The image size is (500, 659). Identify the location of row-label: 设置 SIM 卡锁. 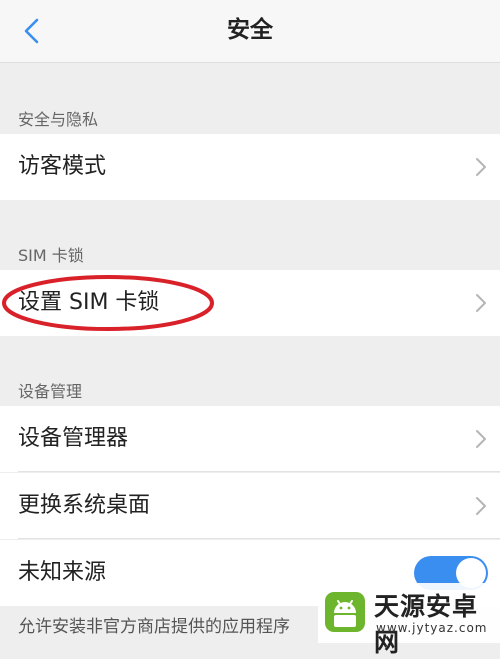
(89, 302).